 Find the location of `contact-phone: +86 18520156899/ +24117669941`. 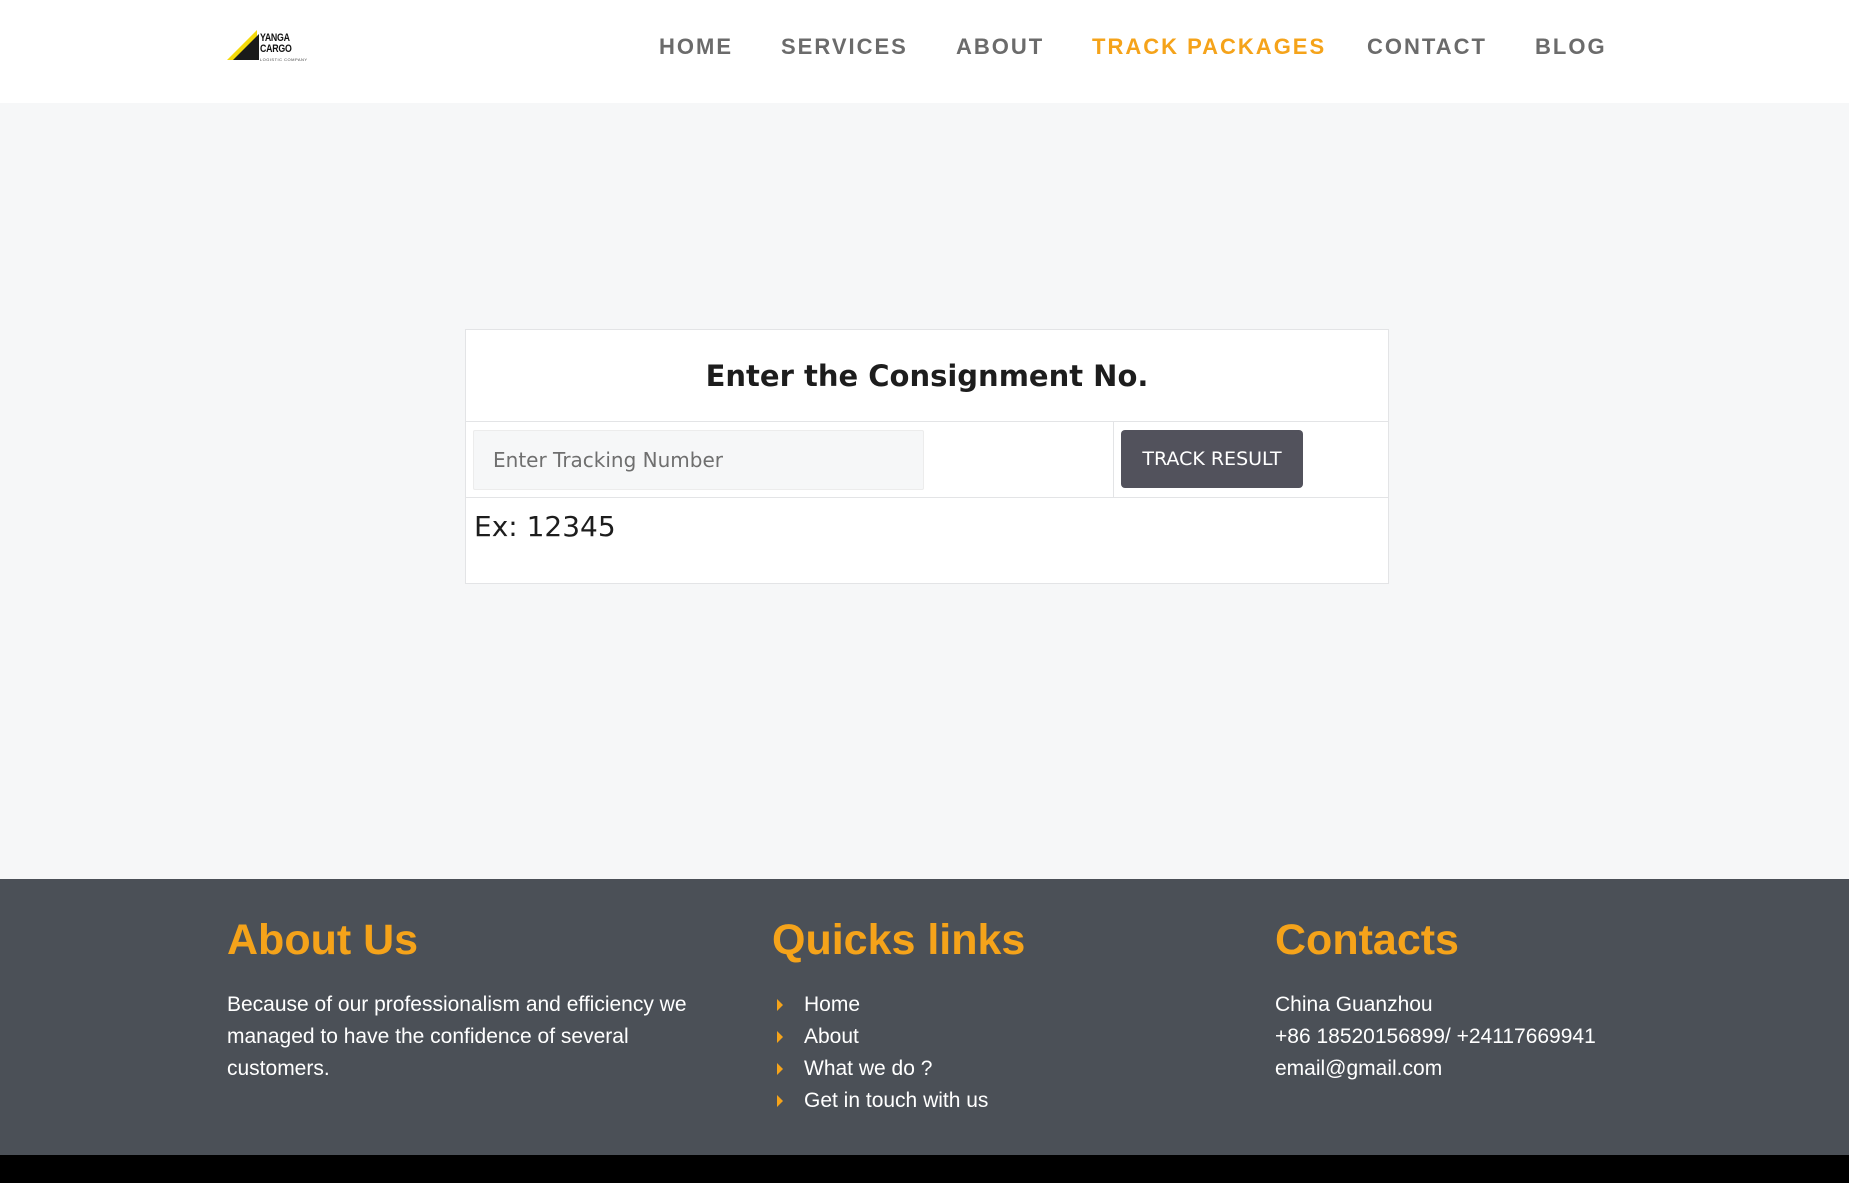

contact-phone: +86 18520156899/ +24117669941 is located at coordinates (1435, 1036).